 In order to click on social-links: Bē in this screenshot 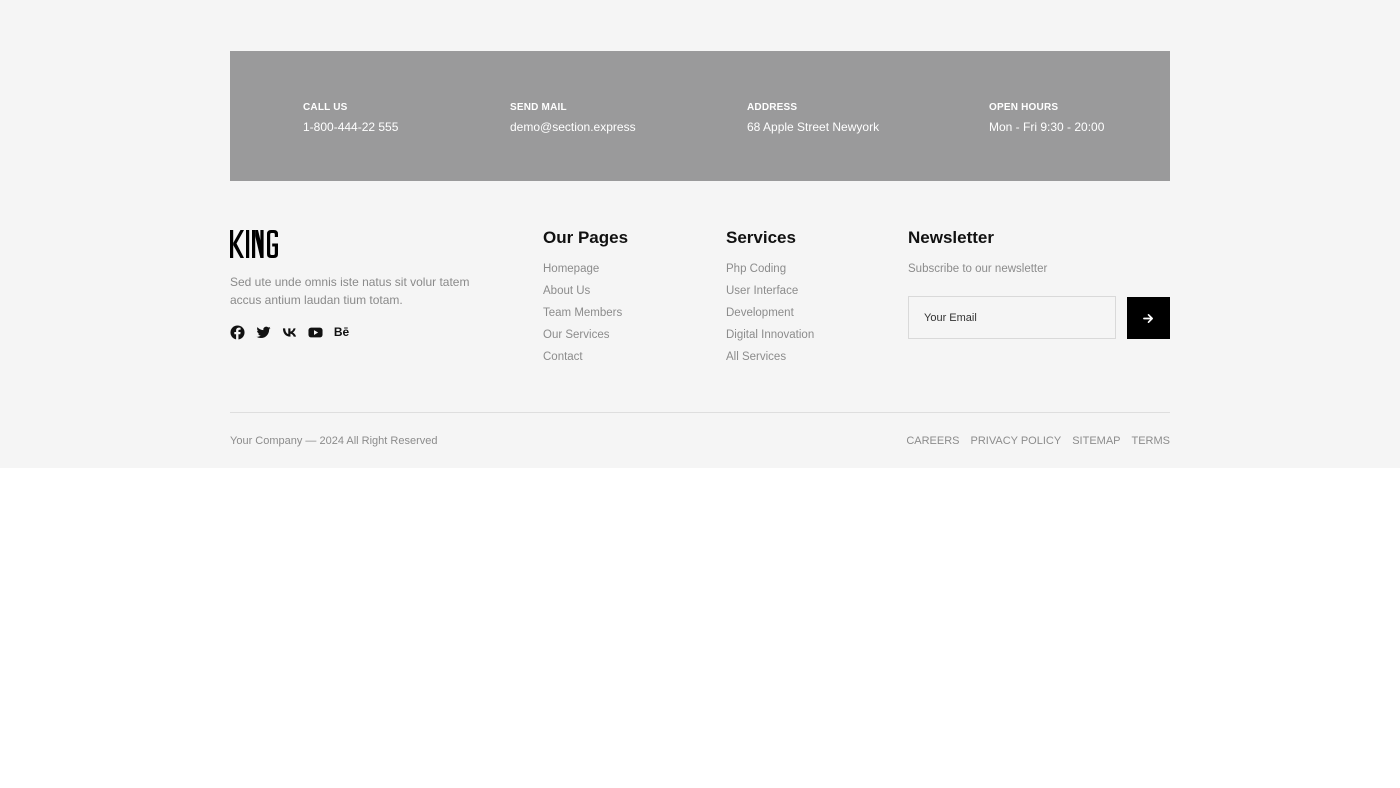, I will do `click(289, 332)`.